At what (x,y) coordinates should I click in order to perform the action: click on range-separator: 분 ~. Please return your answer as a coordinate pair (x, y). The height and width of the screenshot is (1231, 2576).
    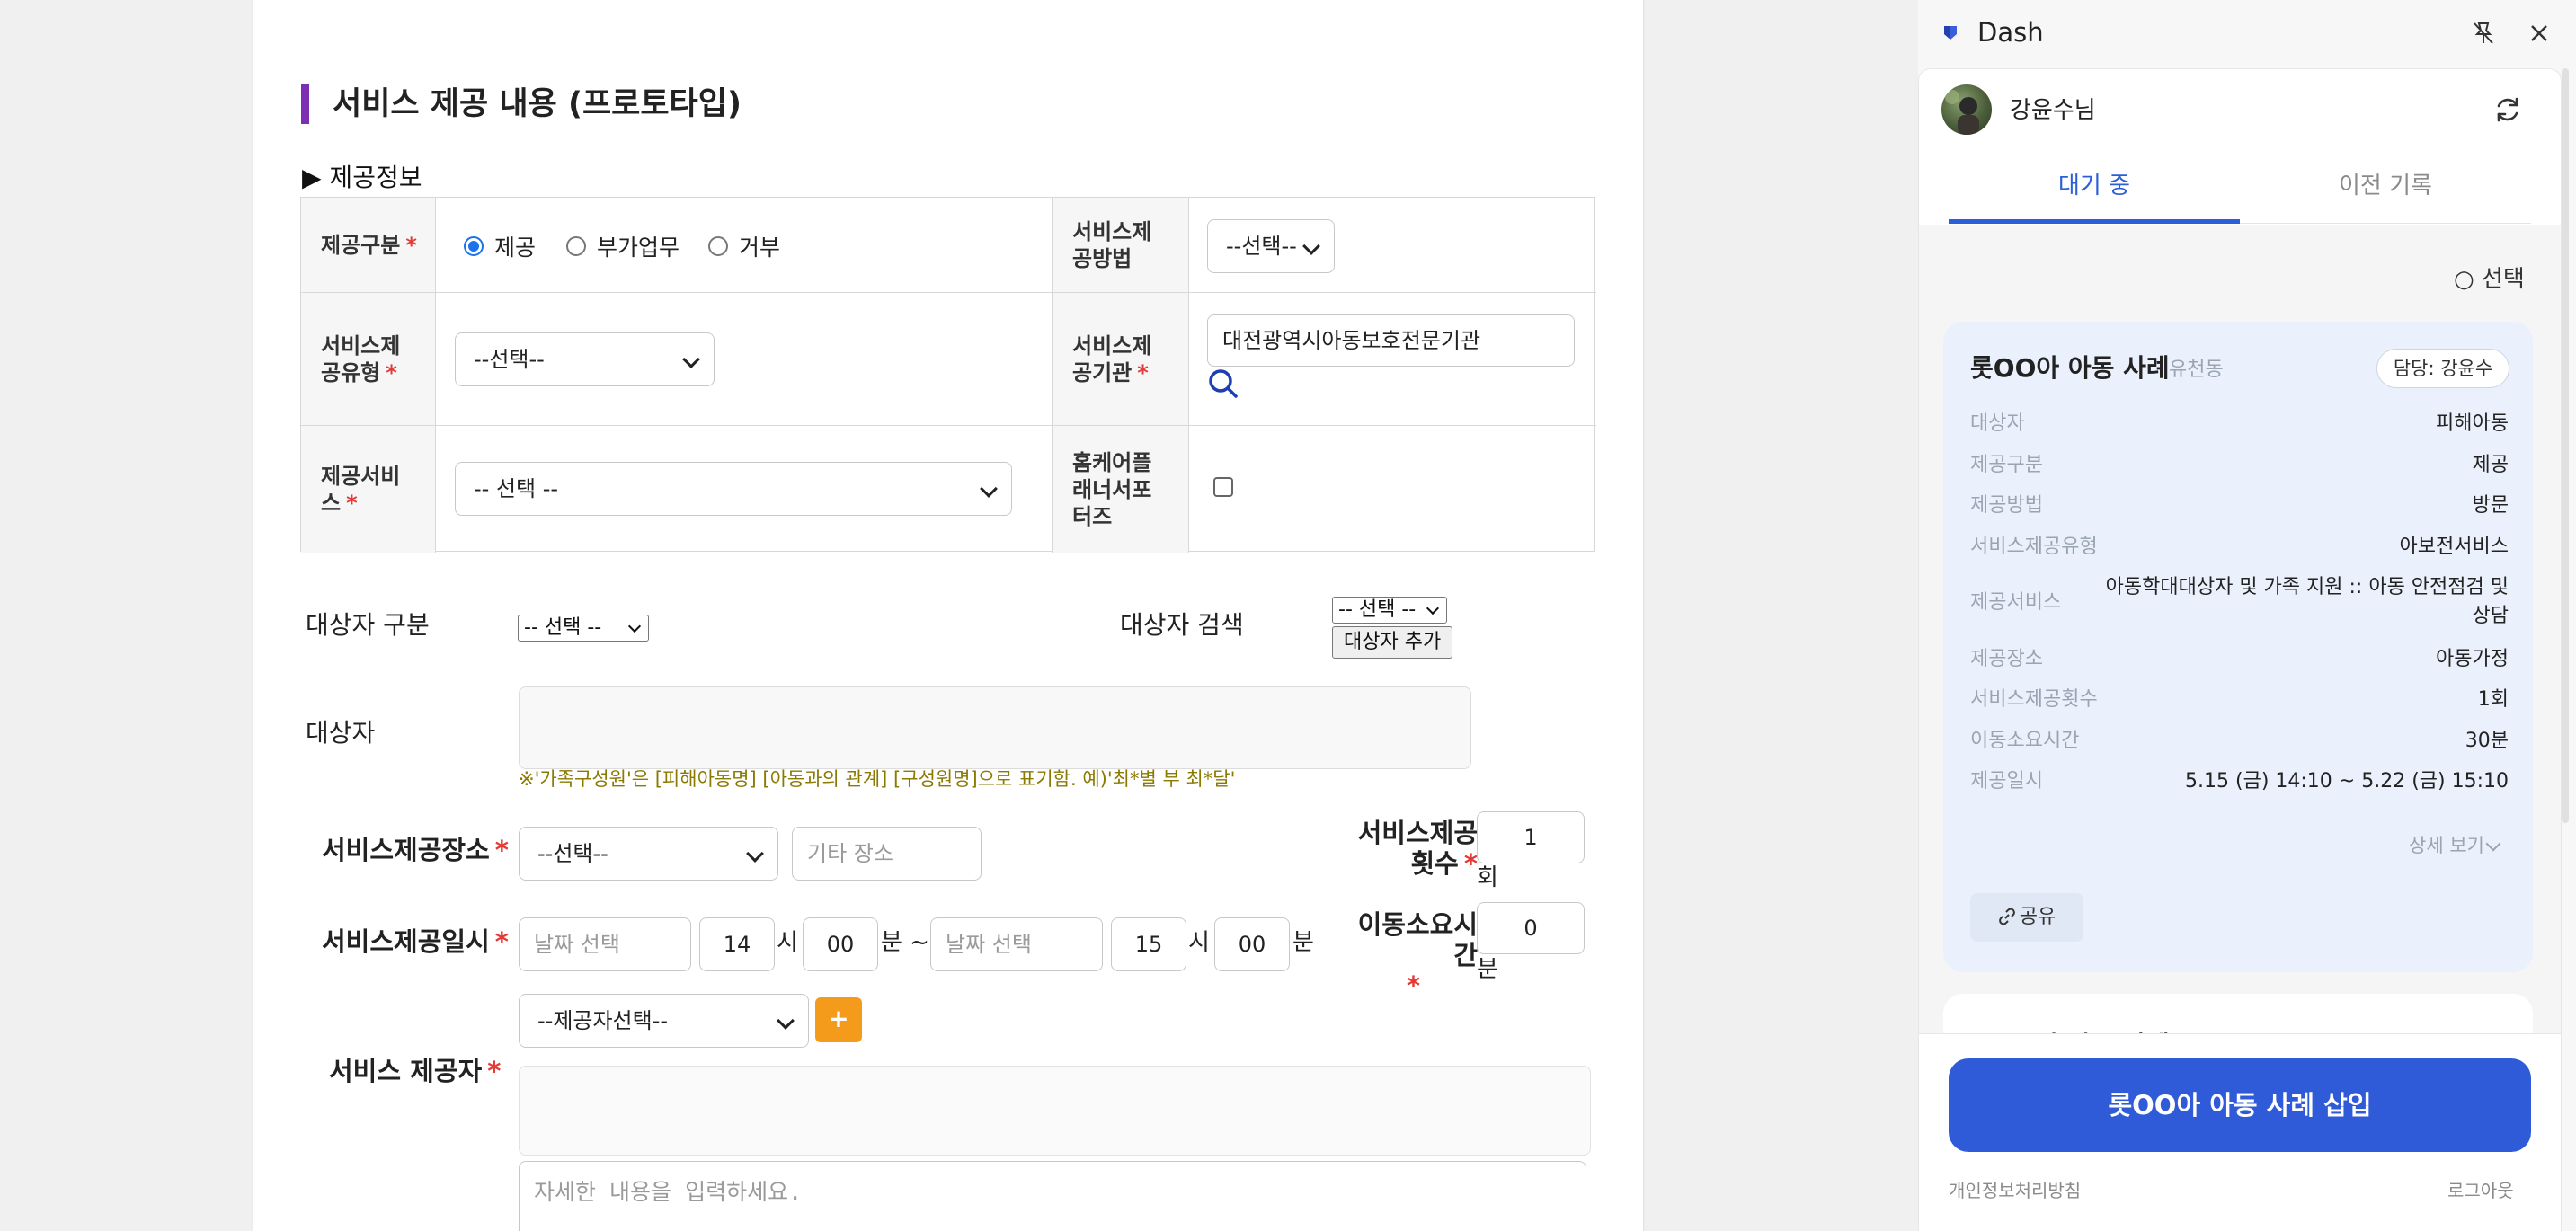
    Looking at the image, I should click on (905, 942).